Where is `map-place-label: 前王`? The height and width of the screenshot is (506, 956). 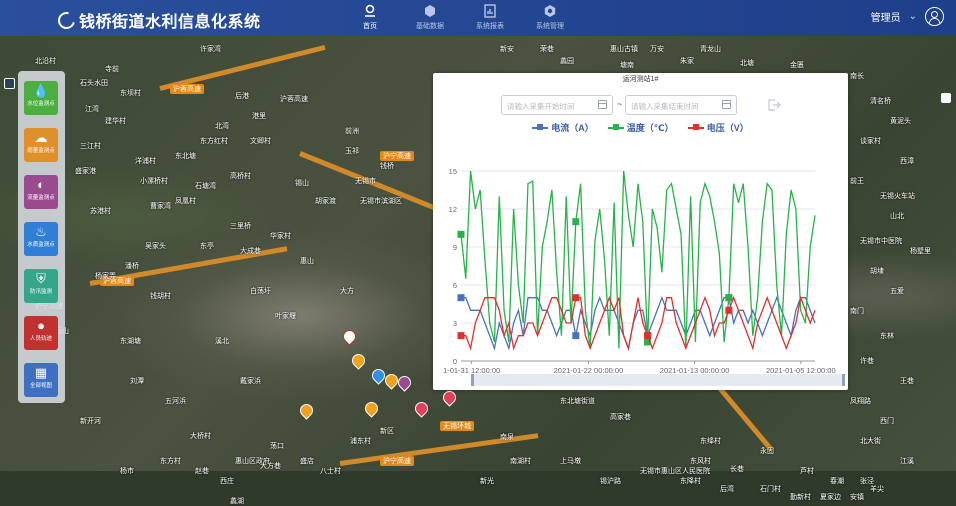 map-place-label: 前王 is located at coordinates (857, 181).